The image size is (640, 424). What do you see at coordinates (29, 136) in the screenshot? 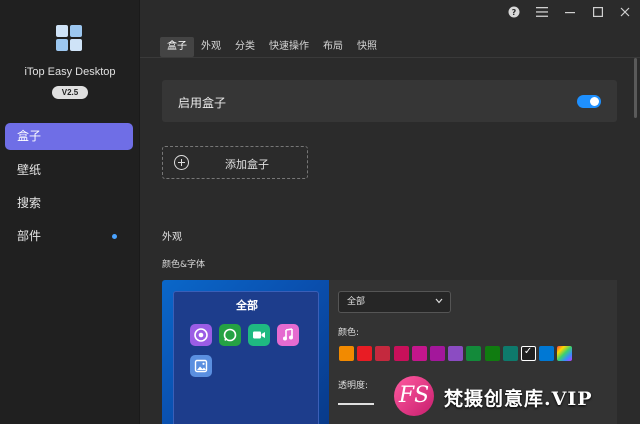
I see `sidebar-item-label: 盒子` at bounding box center [29, 136].